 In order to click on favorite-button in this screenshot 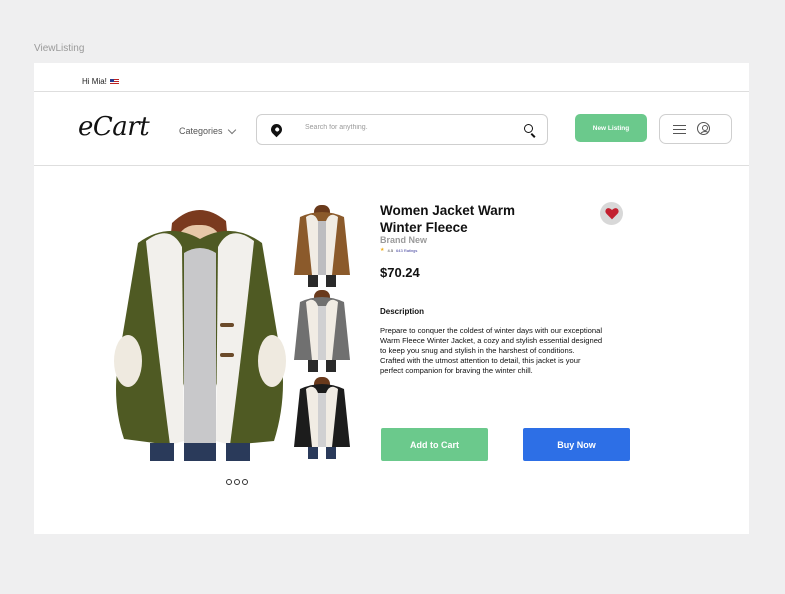, I will do `click(611, 213)`.